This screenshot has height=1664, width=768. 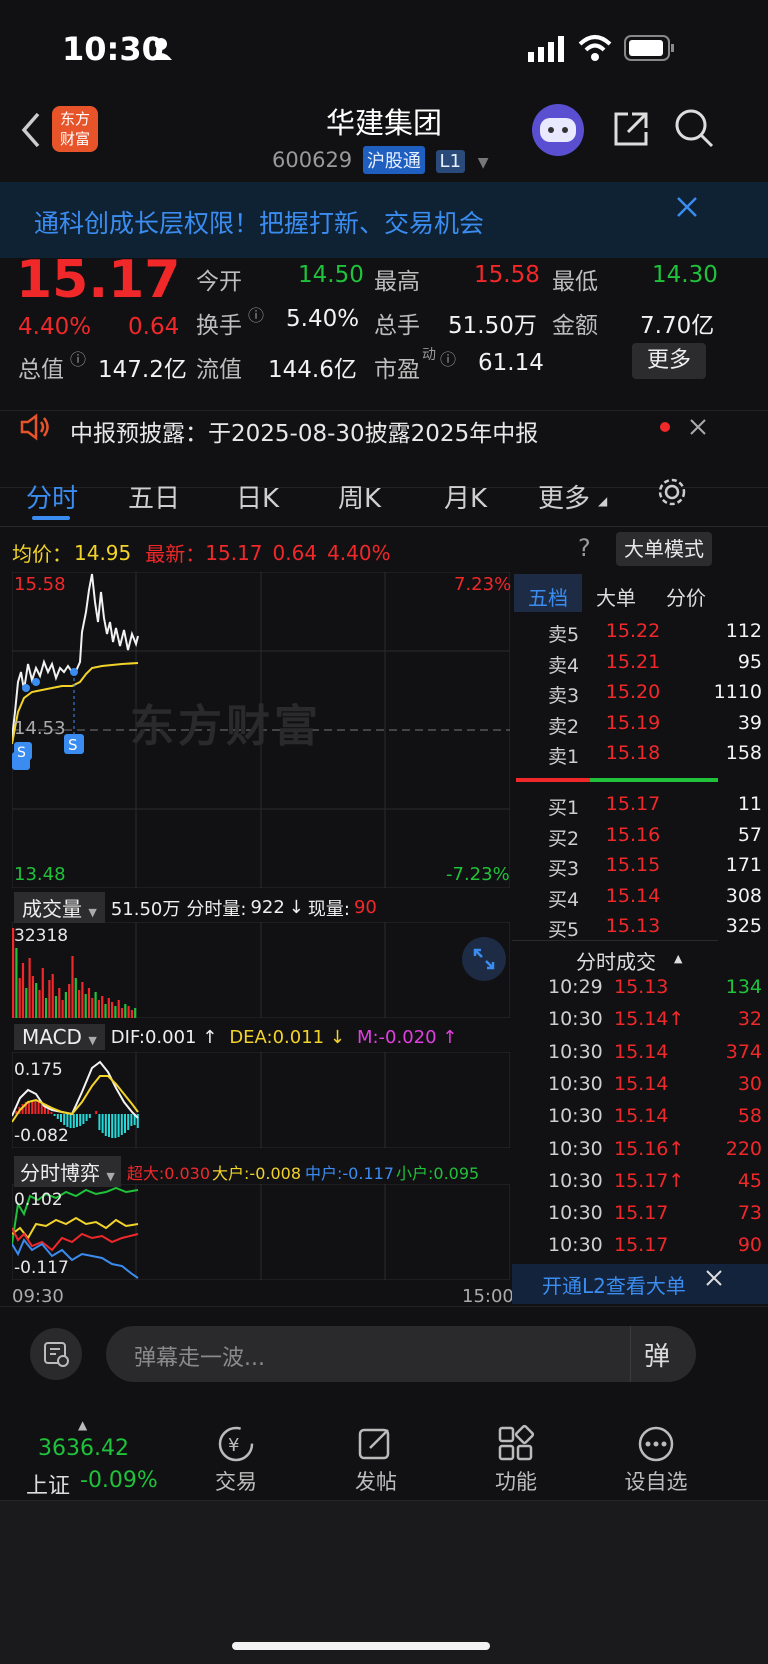 What do you see at coordinates (376, 1444) in the screenshot?
I see `post-icon` at bounding box center [376, 1444].